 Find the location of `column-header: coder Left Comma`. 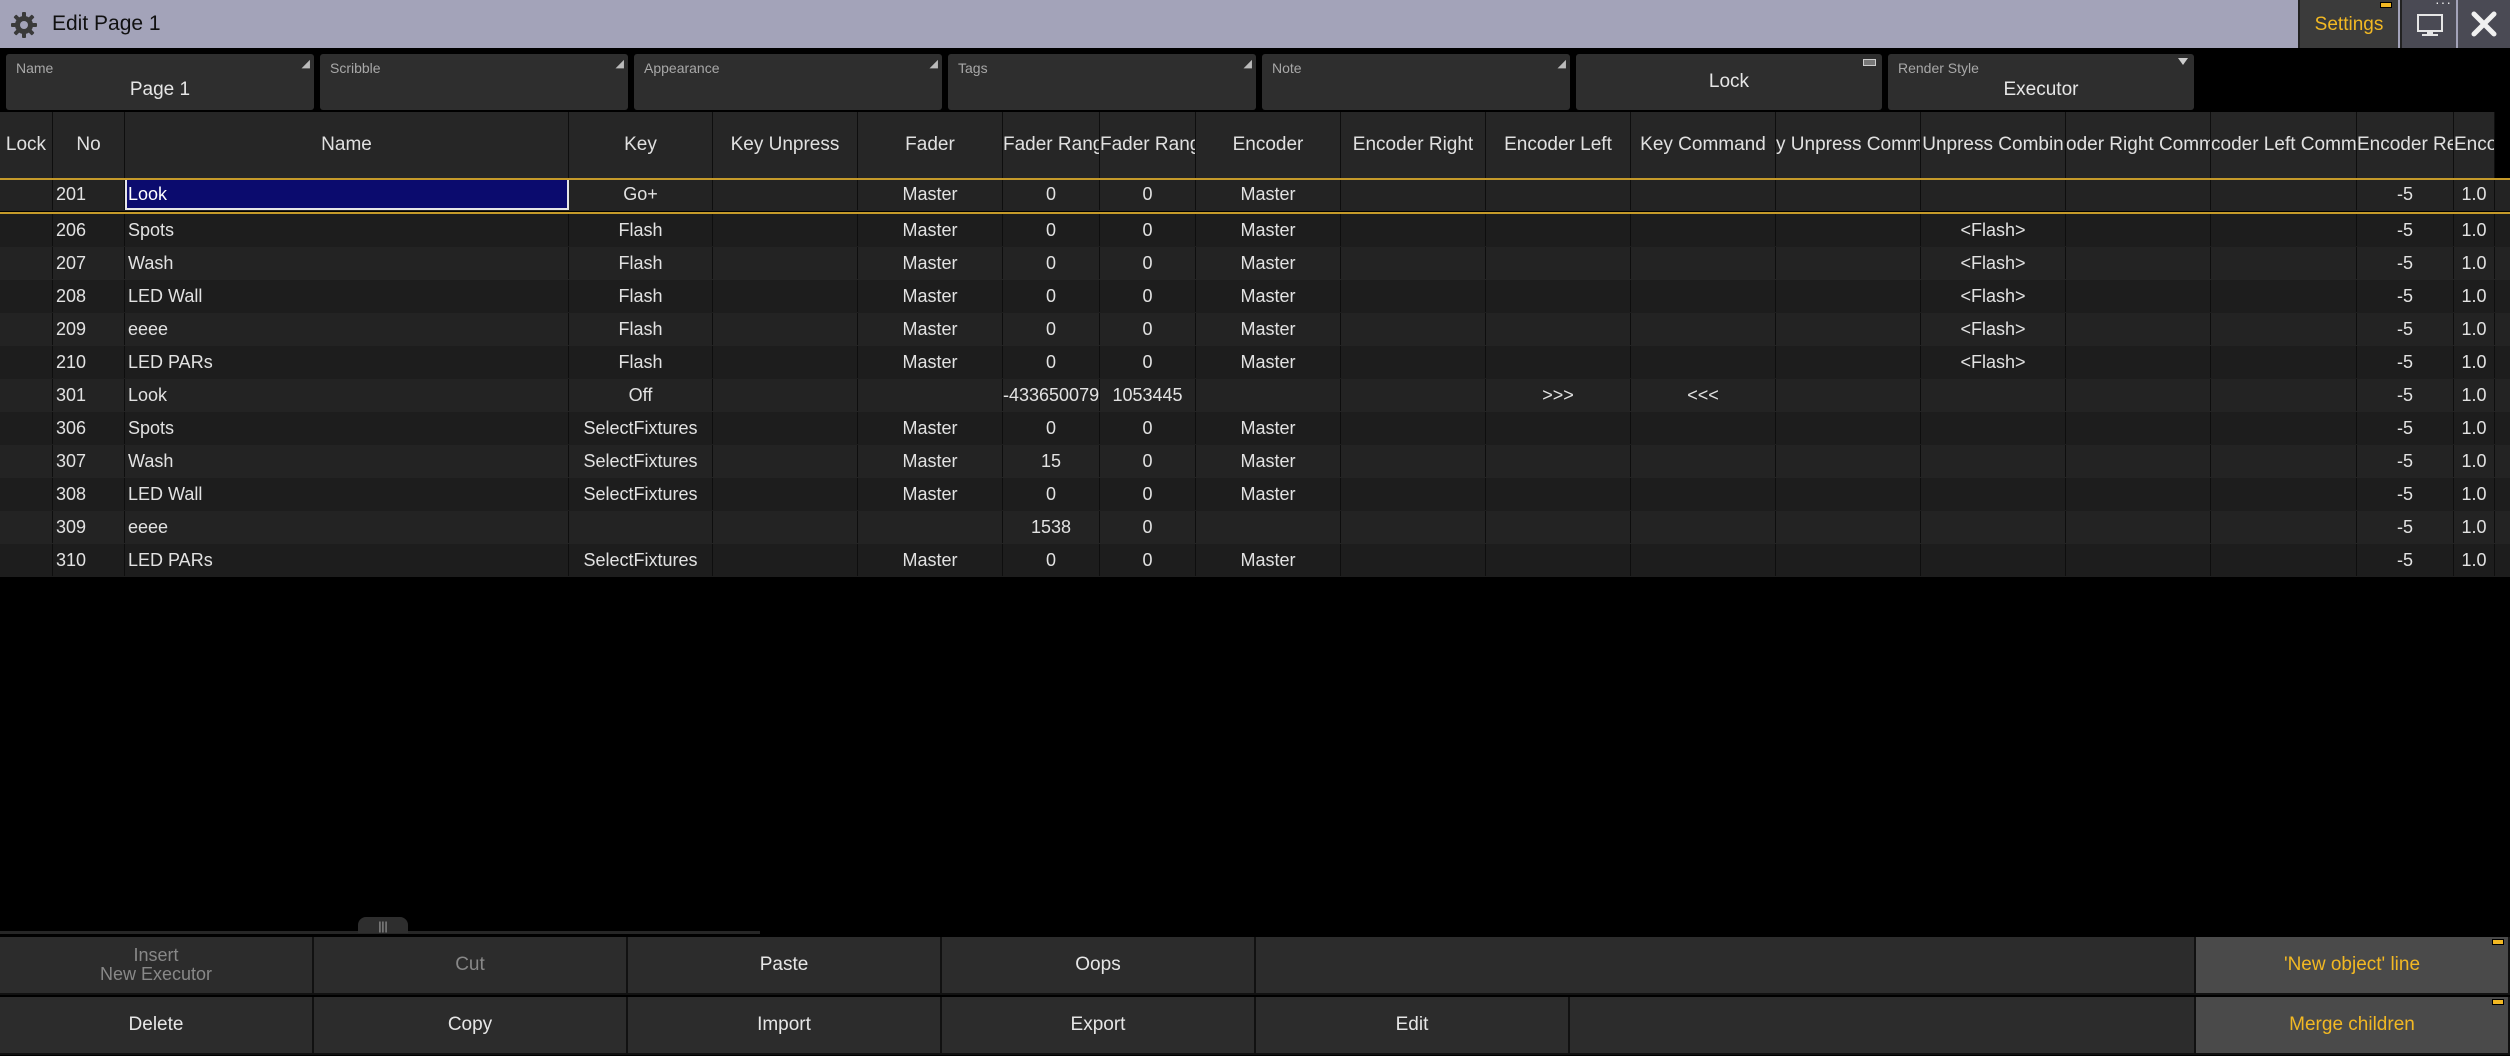

column-header: coder Left Comma is located at coordinates (2284, 145).